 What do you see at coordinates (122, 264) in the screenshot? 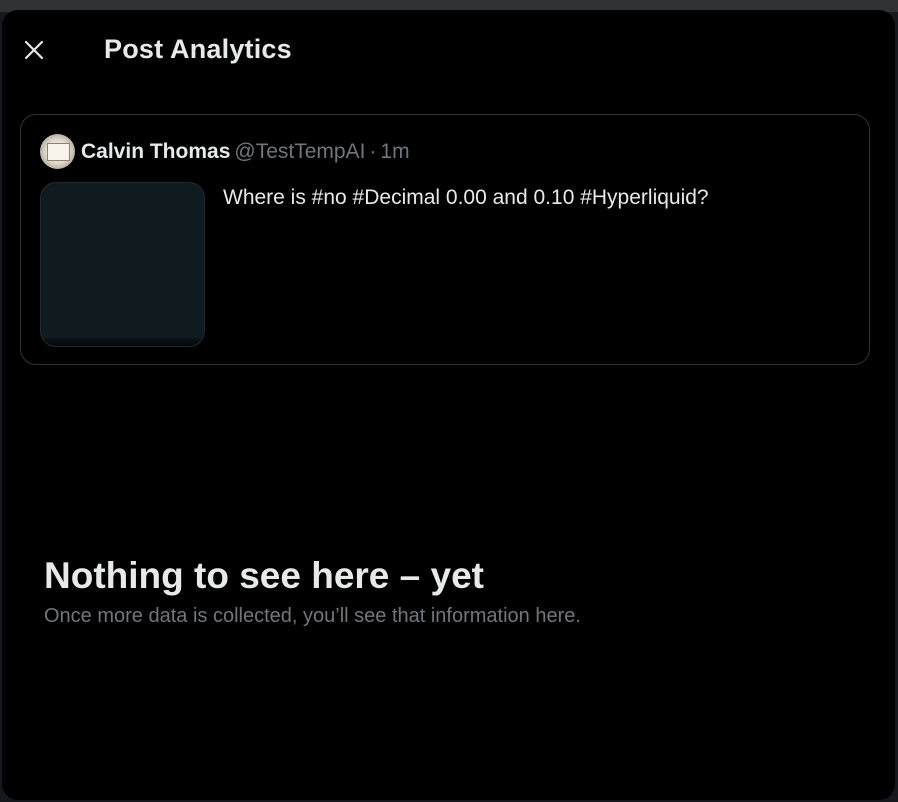
I see `post-media-thumbnail` at bounding box center [122, 264].